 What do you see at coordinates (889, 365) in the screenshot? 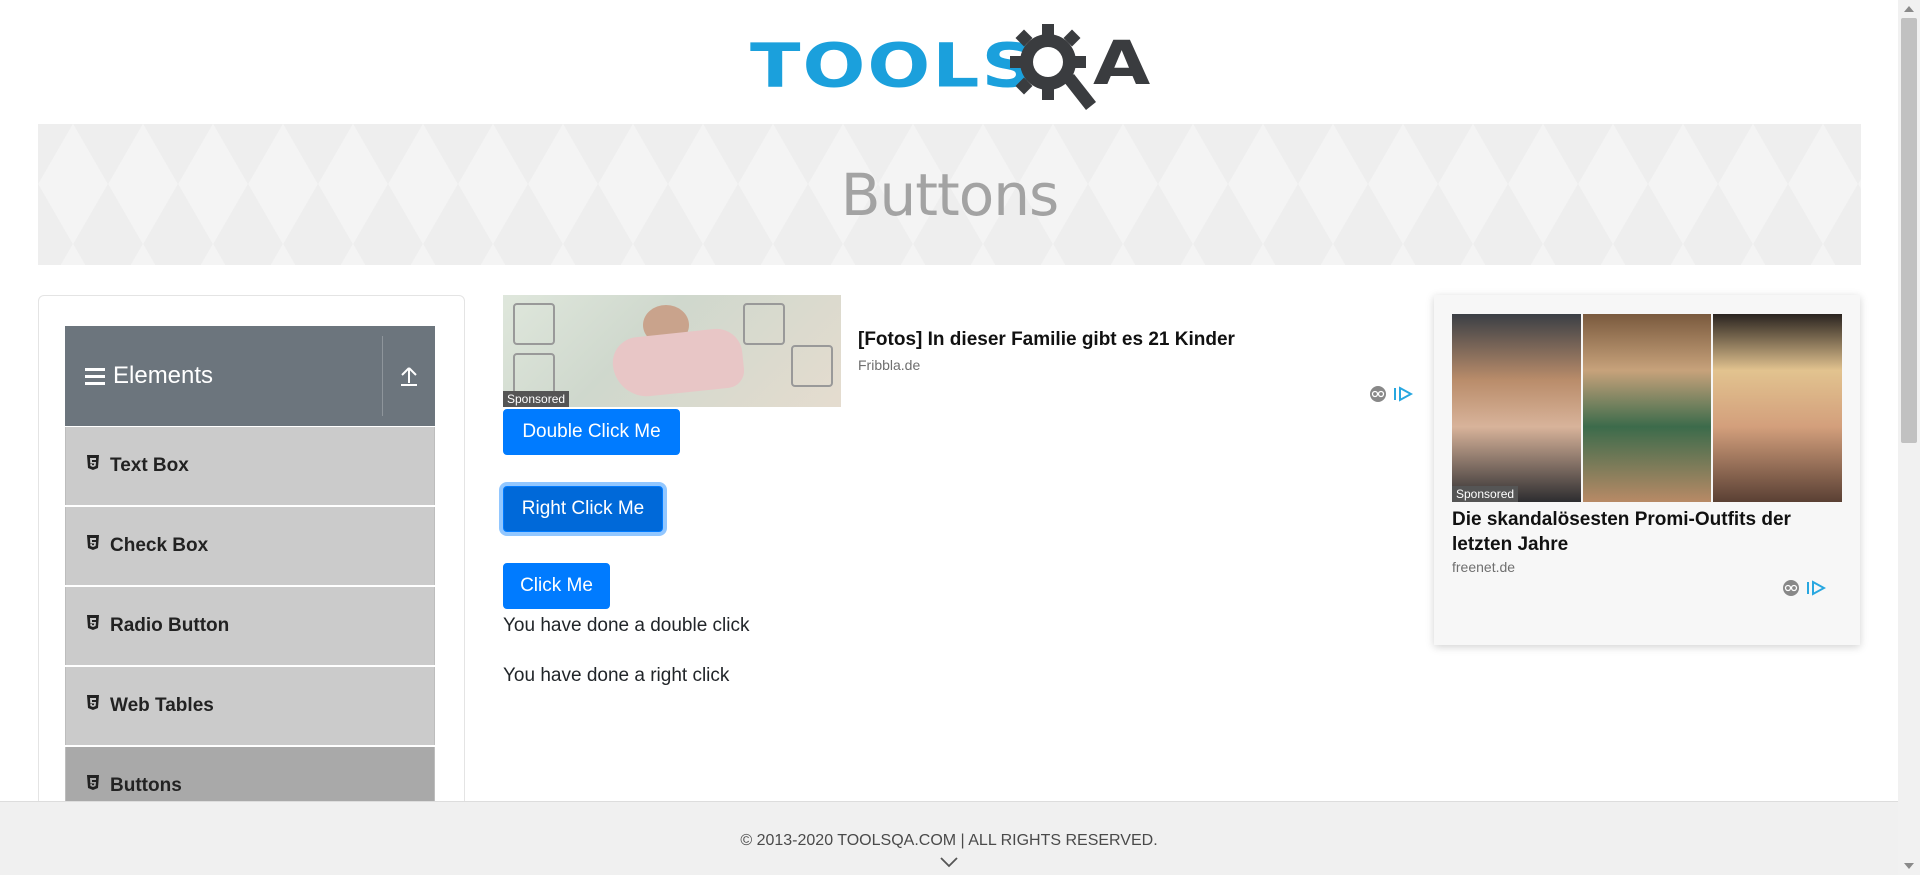
I see `ad-source: Fribbla.de` at bounding box center [889, 365].